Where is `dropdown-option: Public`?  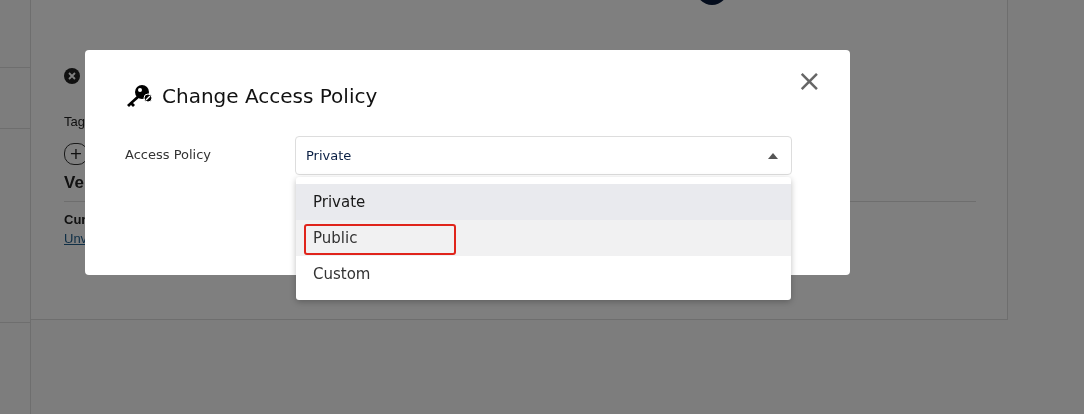
dropdown-option: Public is located at coordinates (543, 238).